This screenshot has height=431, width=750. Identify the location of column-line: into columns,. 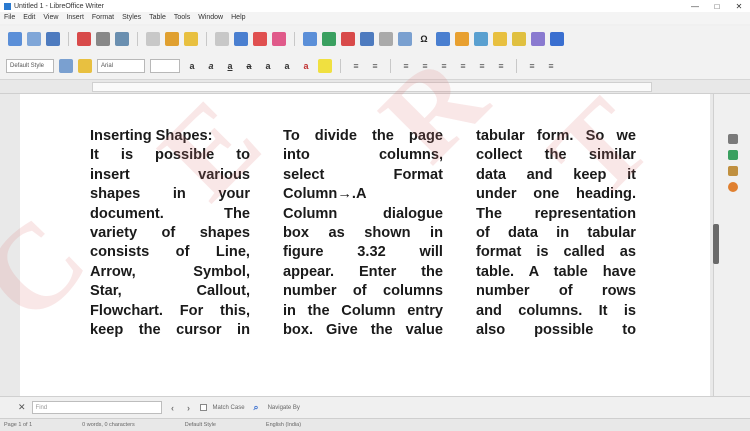
(363, 155).